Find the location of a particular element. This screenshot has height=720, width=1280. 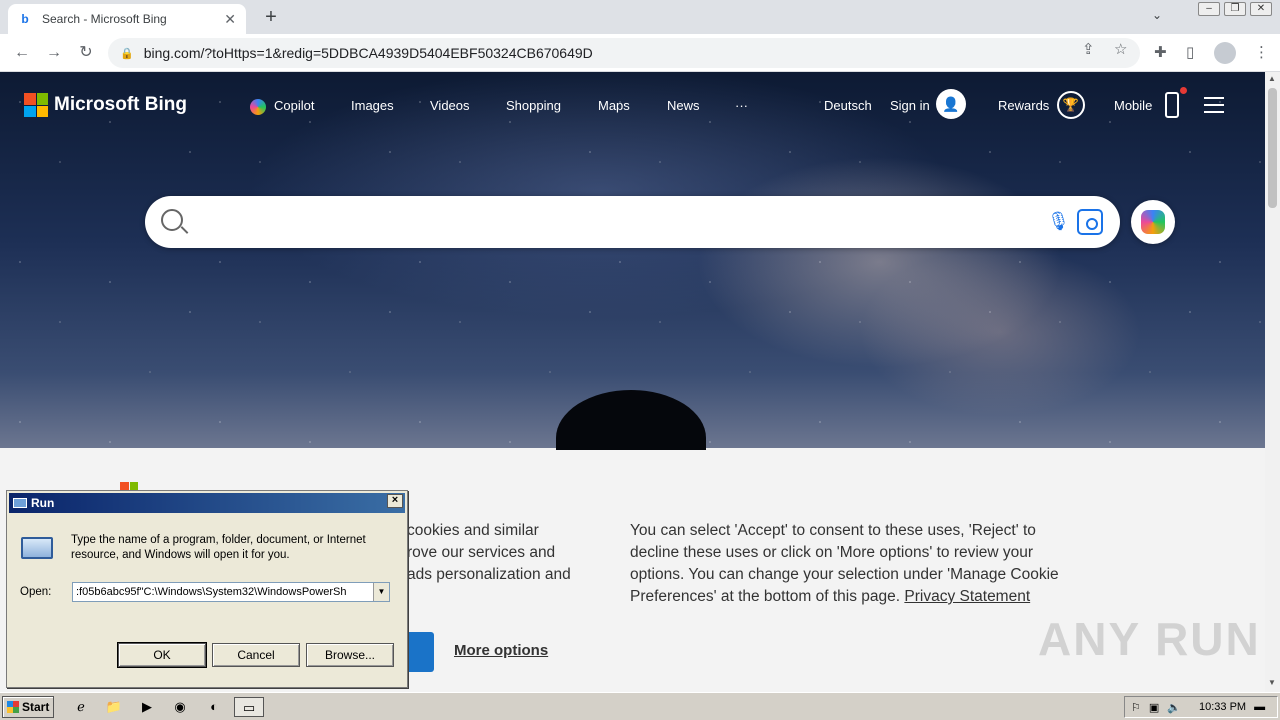

microphone-icon: 🎙 is located at coordinates (1058, 221).